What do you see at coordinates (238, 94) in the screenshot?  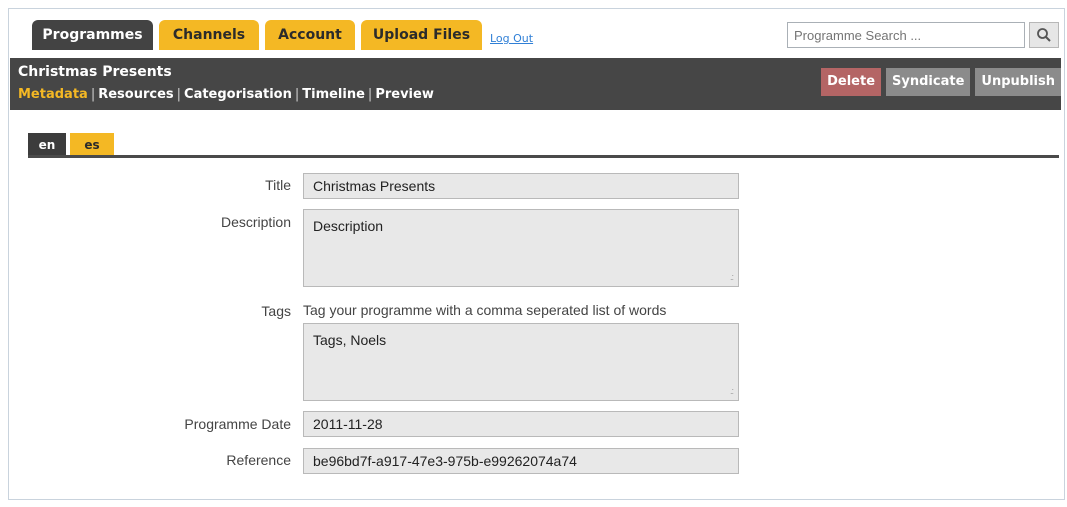 I see `subnav-categorisation: Categorisation` at bounding box center [238, 94].